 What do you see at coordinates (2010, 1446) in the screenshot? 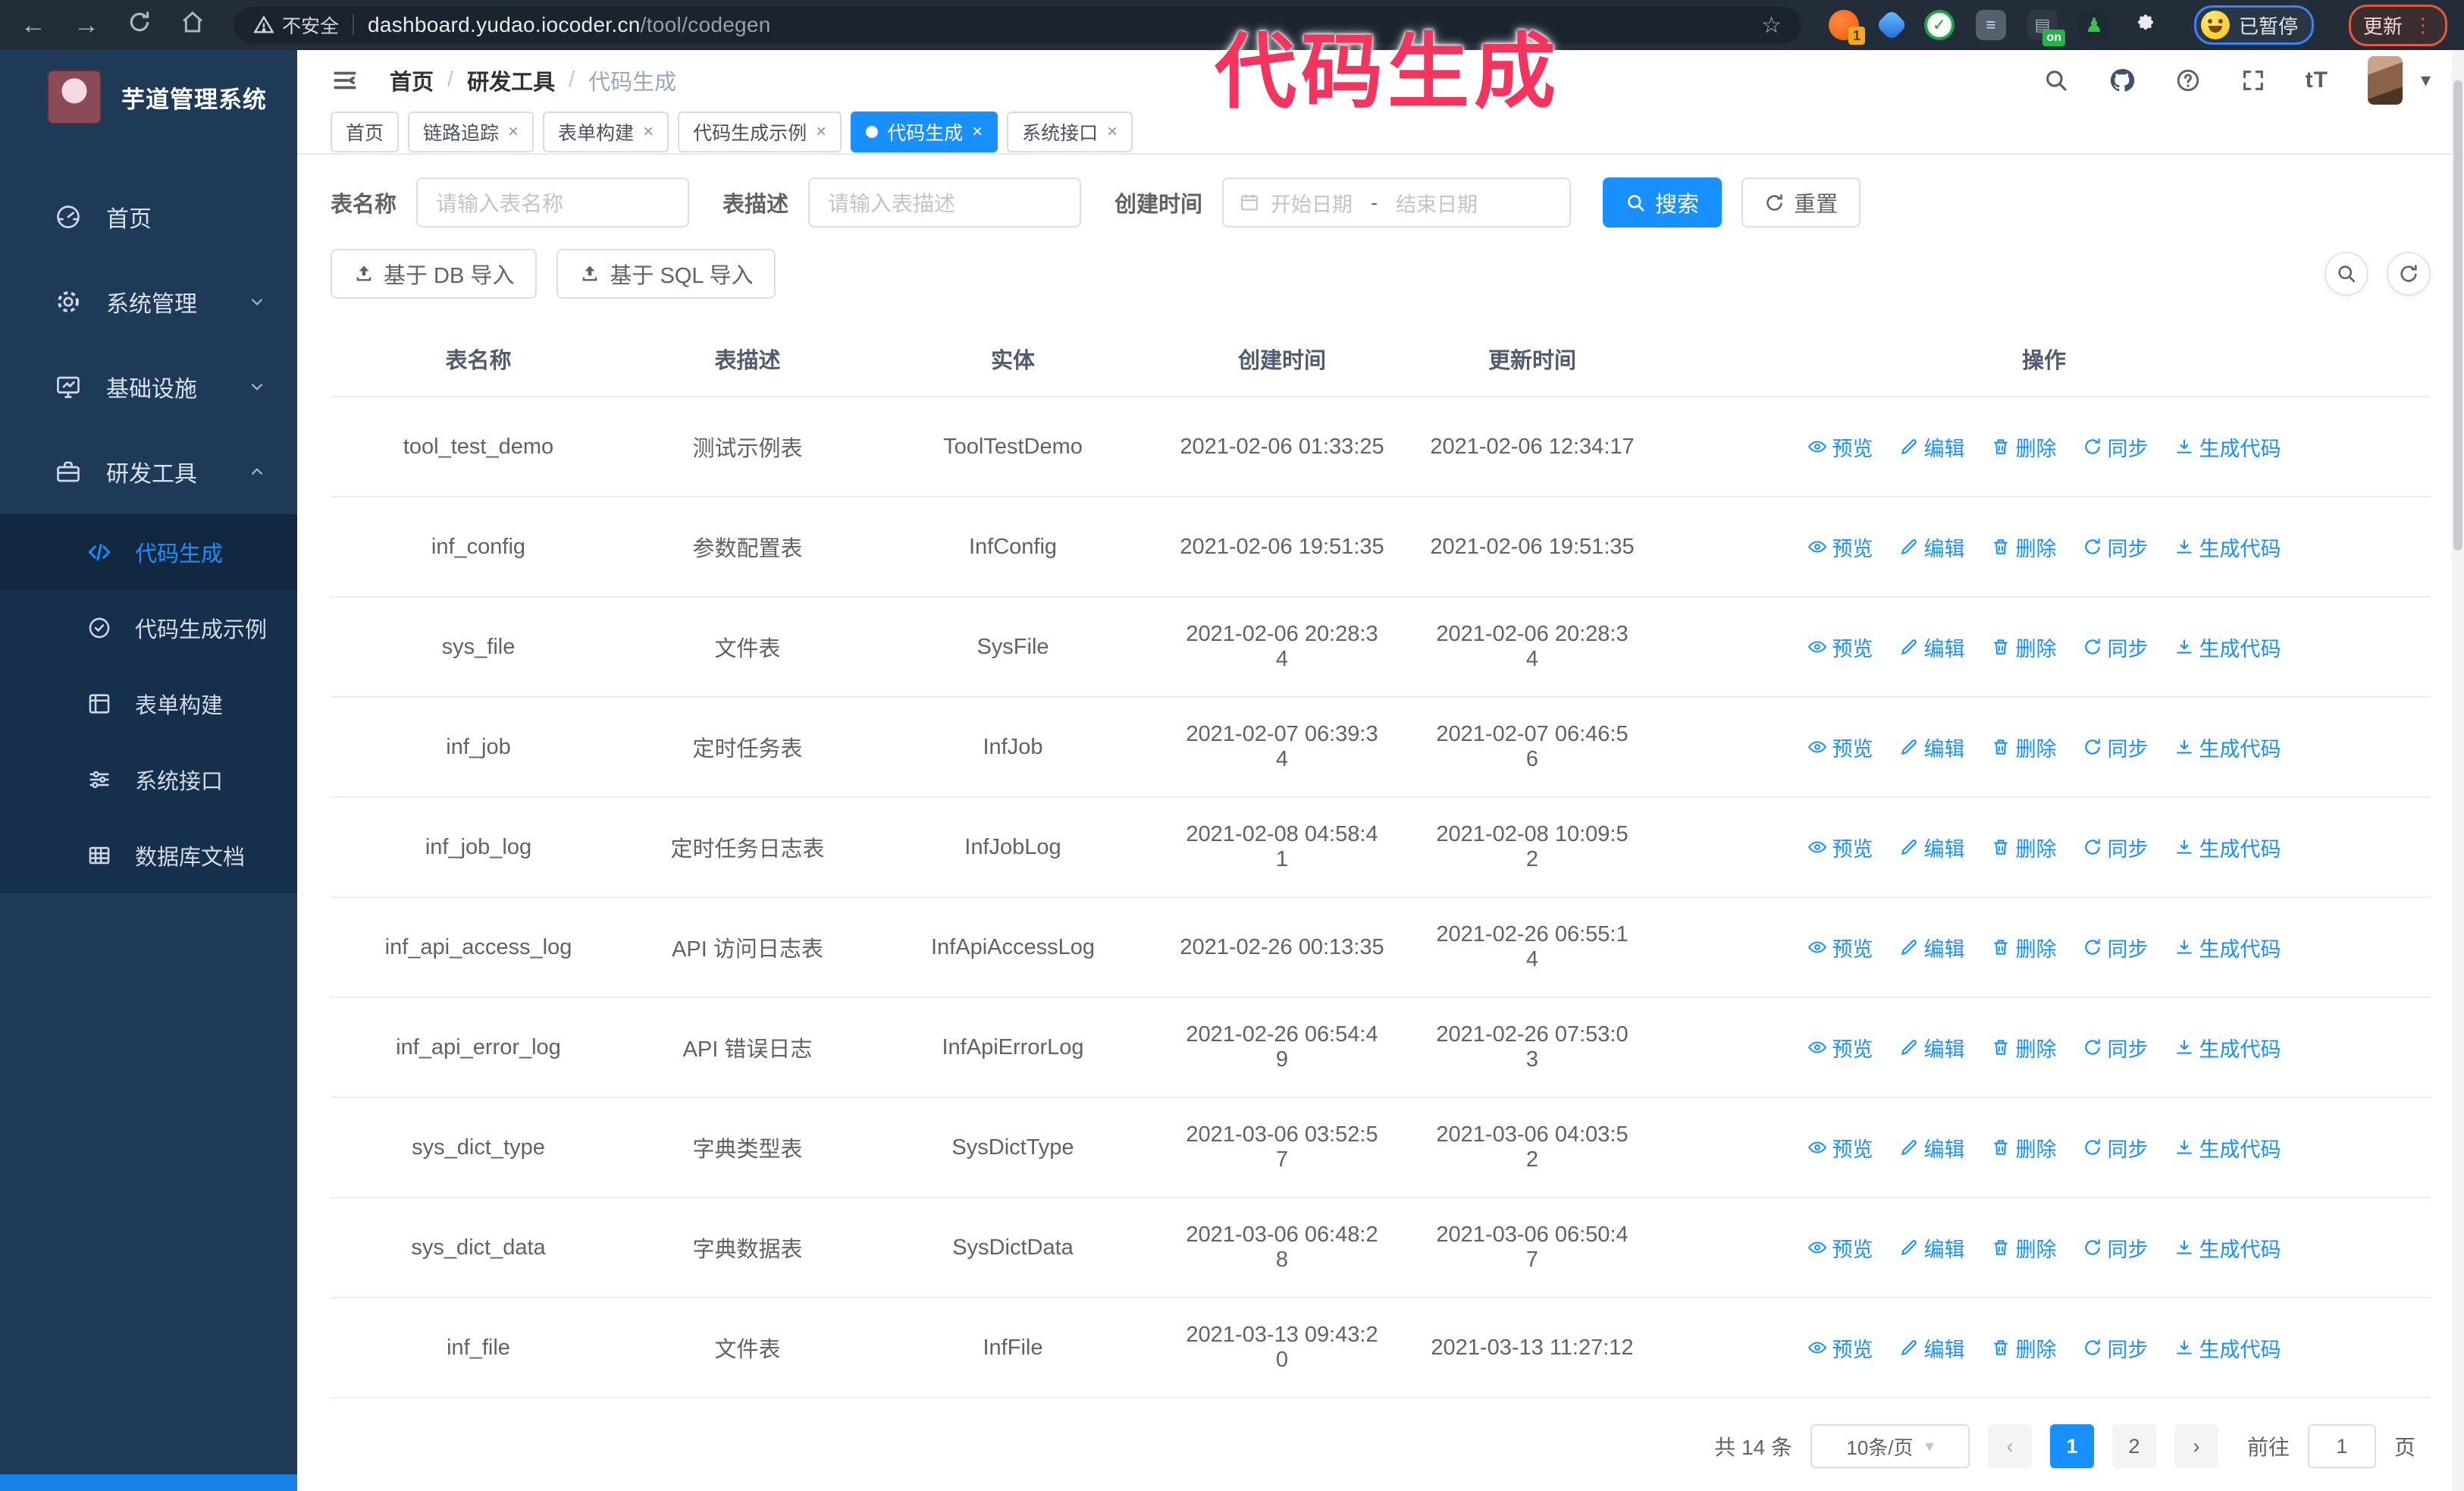
I see `prev-page-button: ‹` at bounding box center [2010, 1446].